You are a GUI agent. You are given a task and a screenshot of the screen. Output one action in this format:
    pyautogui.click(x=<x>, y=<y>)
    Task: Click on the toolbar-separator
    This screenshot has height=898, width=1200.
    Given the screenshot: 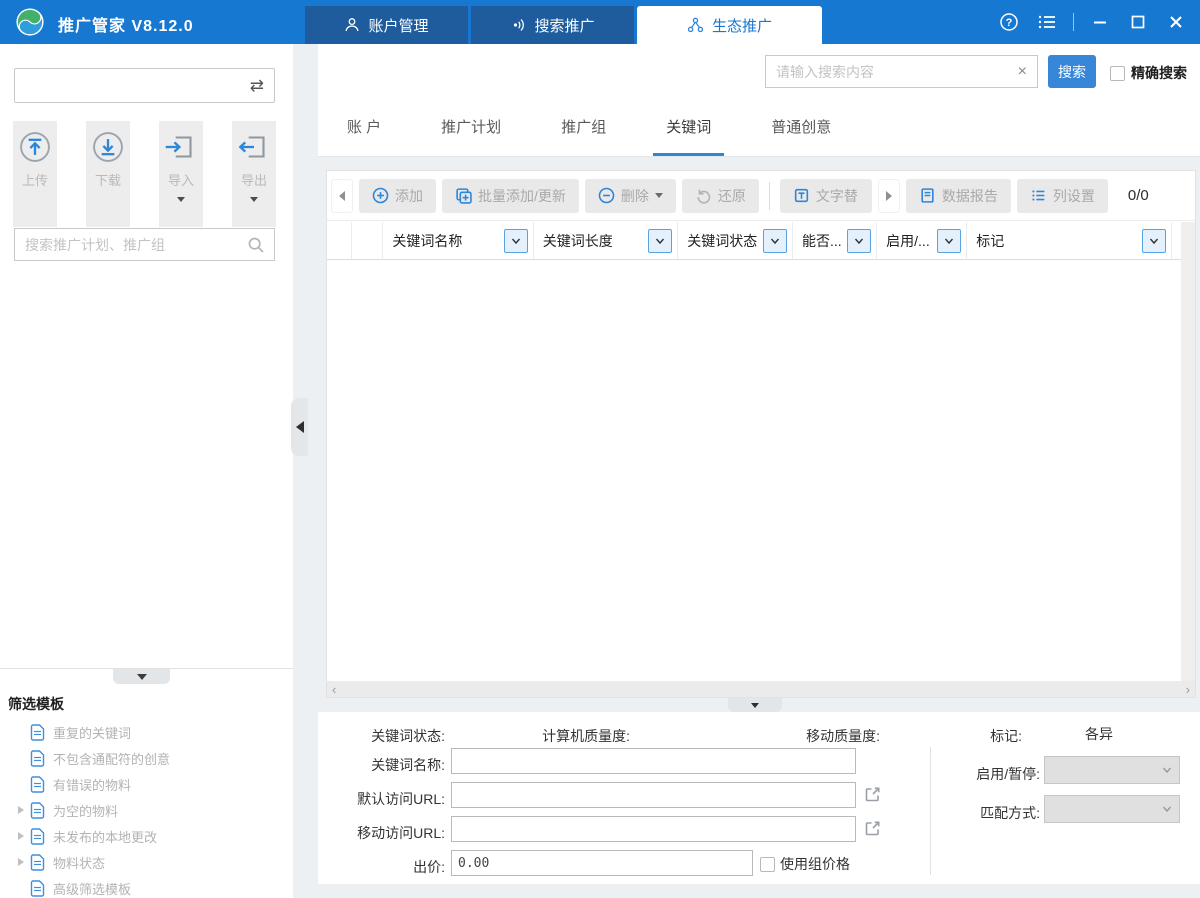 What is the action you would take?
    pyautogui.click(x=769, y=195)
    